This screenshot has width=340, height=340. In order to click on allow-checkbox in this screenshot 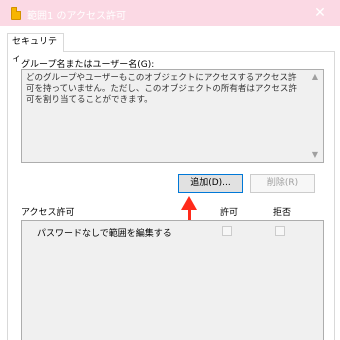, I will do `click(227, 231)`.